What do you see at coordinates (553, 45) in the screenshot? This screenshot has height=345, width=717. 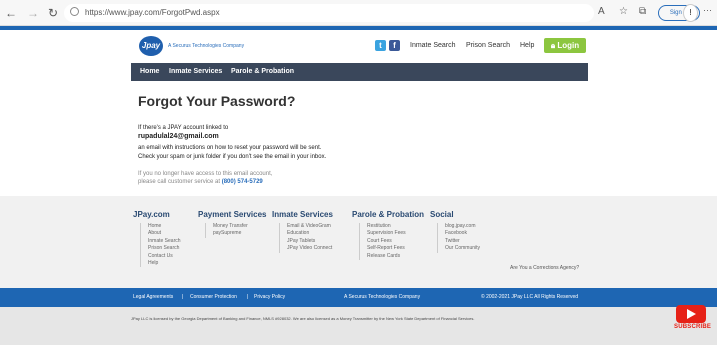 I see `lock-icon: 🔒︎` at bounding box center [553, 45].